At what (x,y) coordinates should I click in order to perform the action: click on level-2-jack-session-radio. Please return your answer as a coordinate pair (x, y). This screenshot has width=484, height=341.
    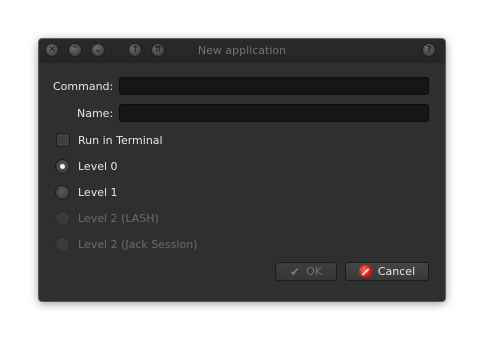
    Looking at the image, I should click on (62, 244).